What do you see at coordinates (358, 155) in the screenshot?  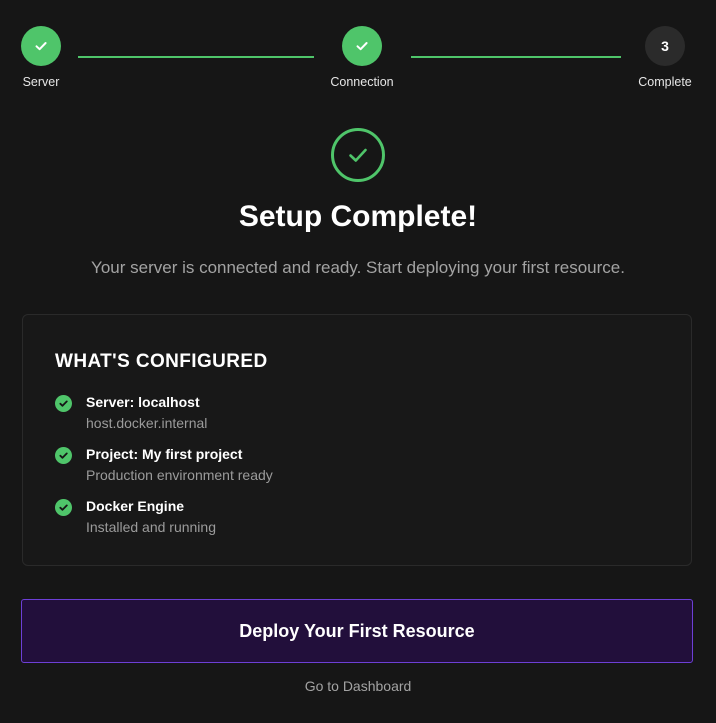 I see `check-circle-icon` at bounding box center [358, 155].